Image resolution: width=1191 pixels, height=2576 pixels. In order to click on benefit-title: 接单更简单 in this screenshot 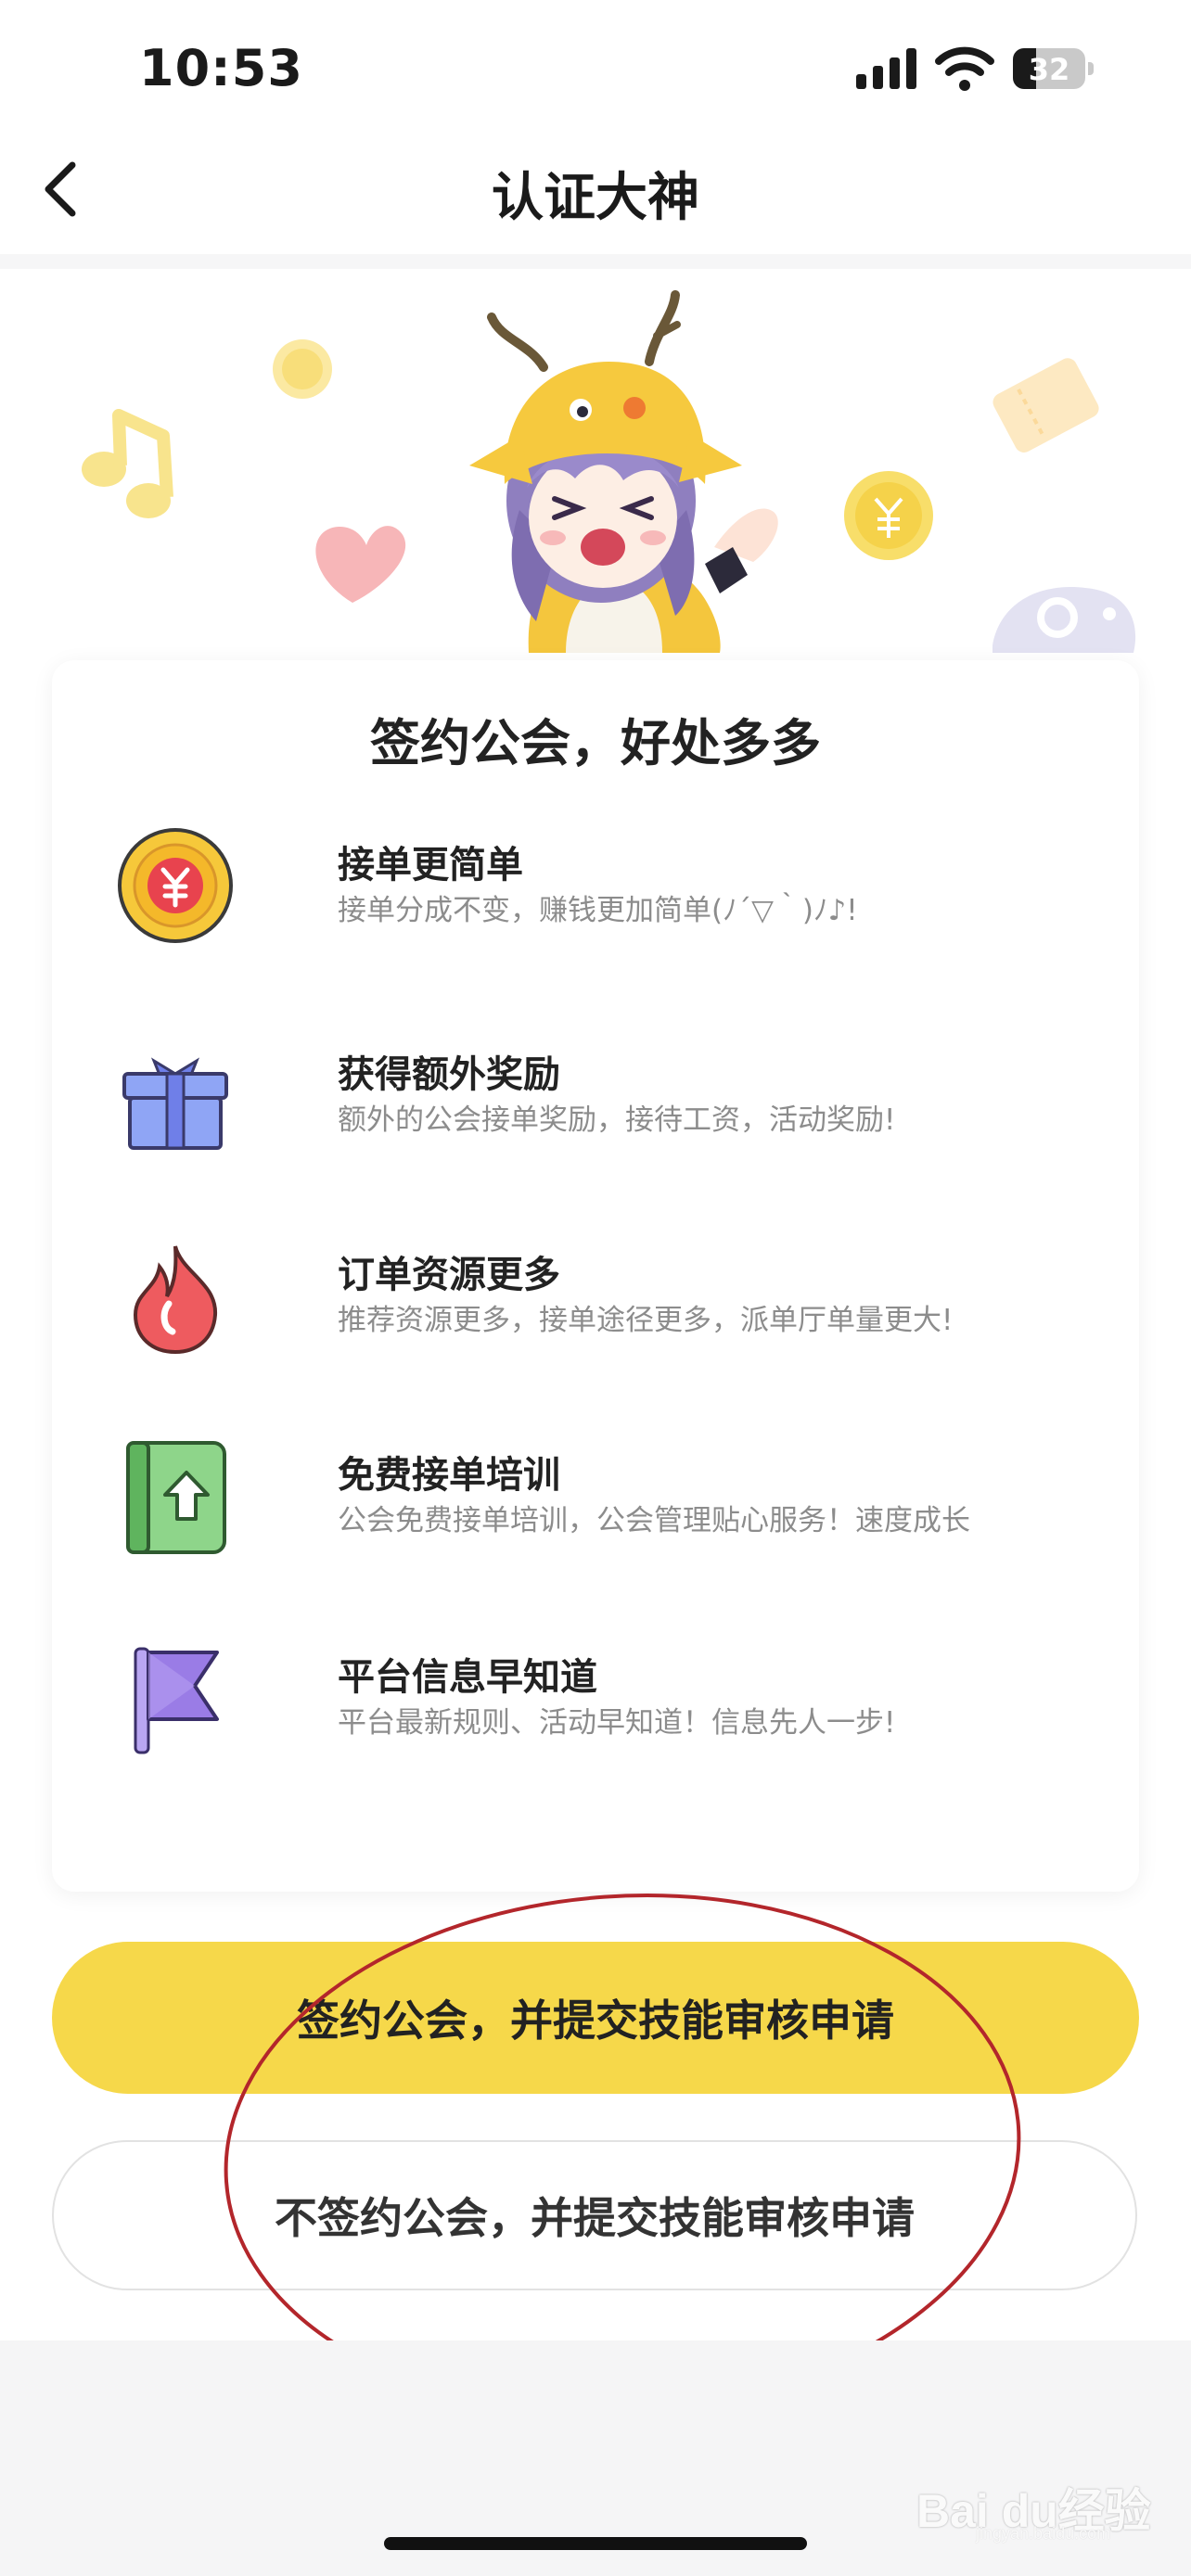, I will do `click(430, 865)`.